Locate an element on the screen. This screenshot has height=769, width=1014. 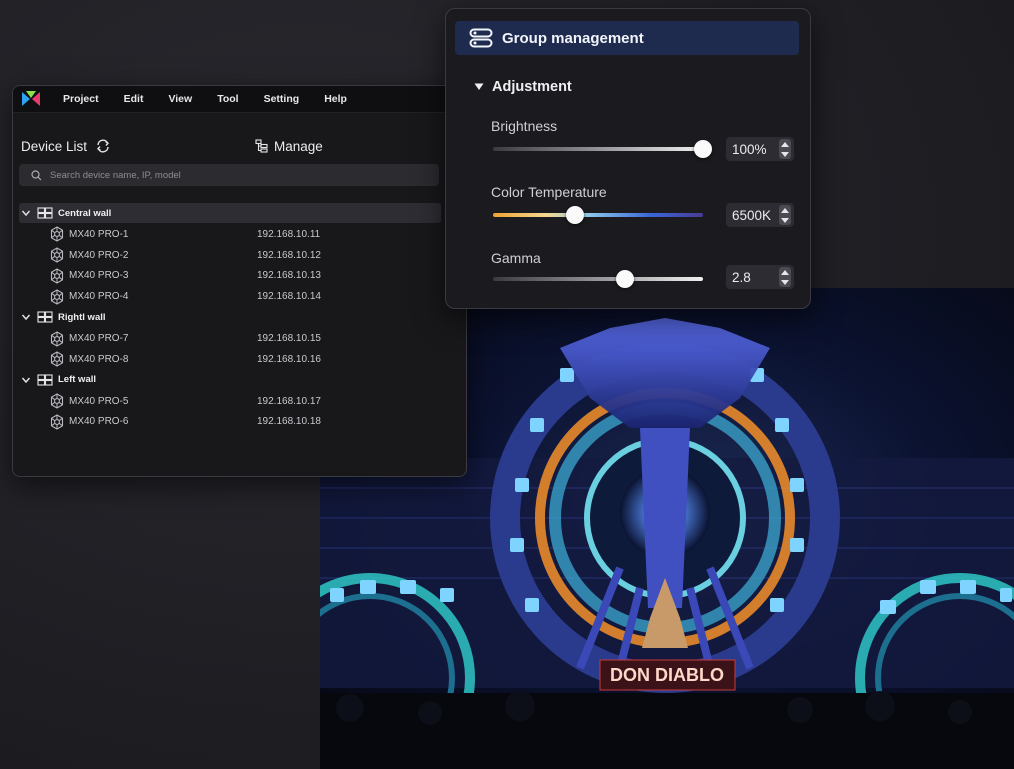
menu-project: Project is located at coordinates (81, 99).